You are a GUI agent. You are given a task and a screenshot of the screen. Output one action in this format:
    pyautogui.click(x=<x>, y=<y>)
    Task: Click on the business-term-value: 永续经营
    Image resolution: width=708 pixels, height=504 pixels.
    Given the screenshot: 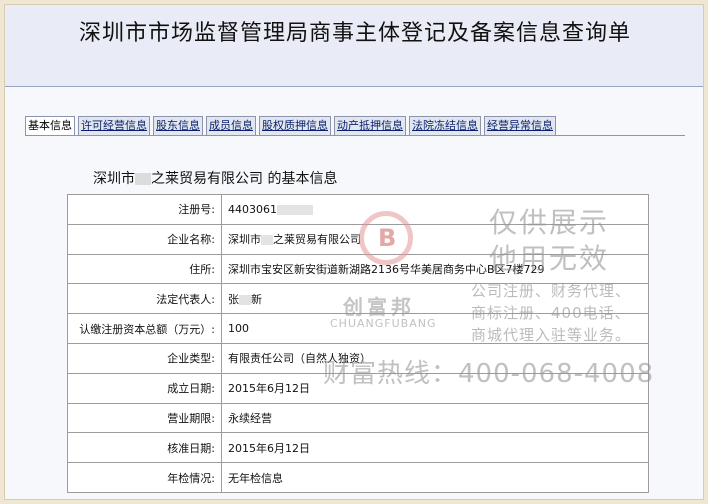 What is the action you would take?
    pyautogui.click(x=435, y=418)
    